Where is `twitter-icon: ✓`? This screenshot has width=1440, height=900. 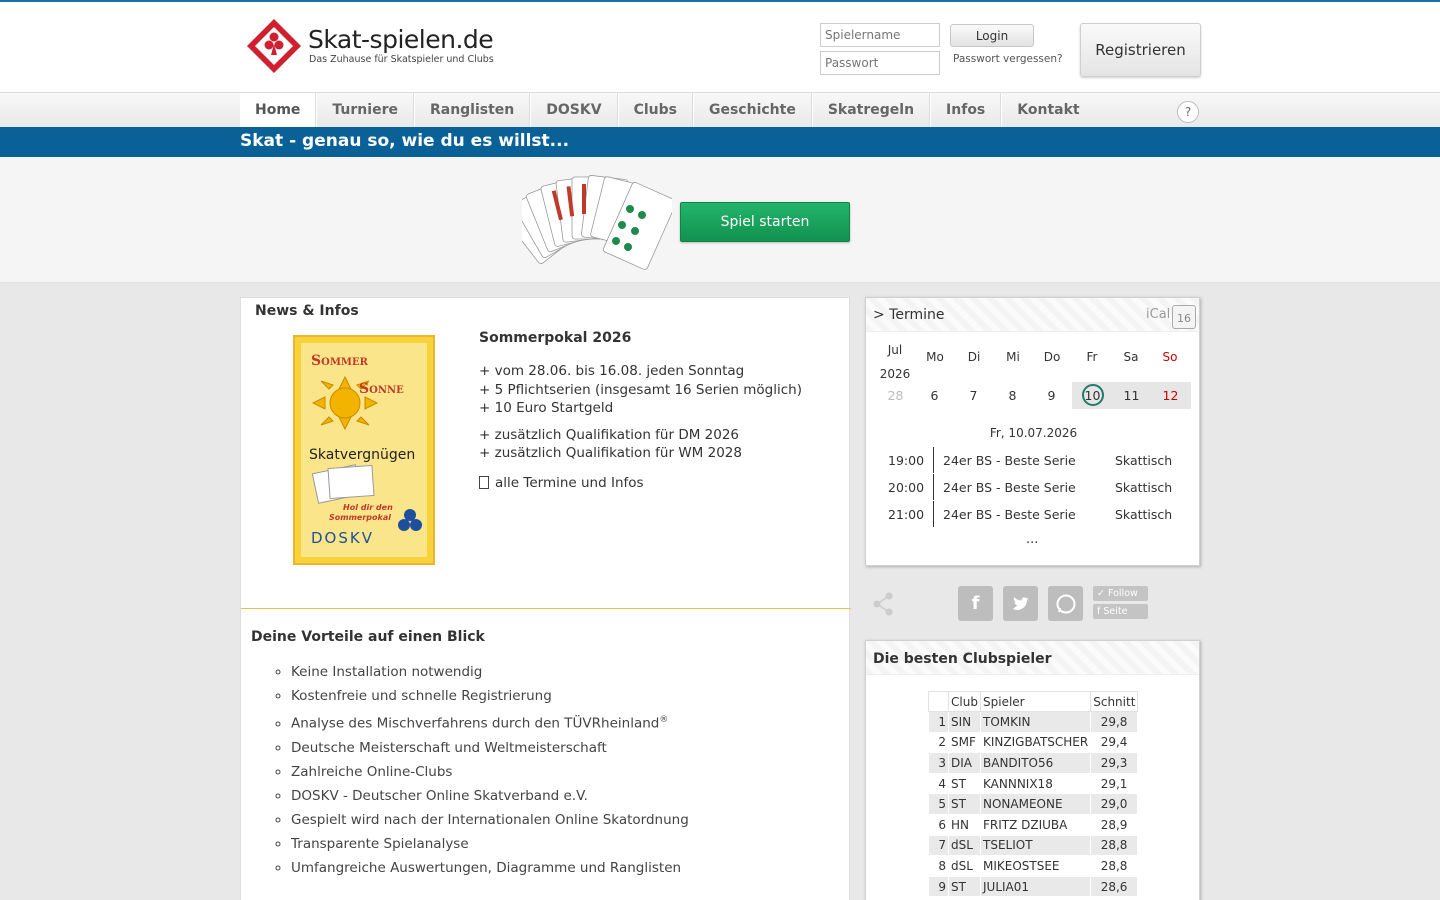
twitter-icon: ✓ is located at coordinates (1102, 593).